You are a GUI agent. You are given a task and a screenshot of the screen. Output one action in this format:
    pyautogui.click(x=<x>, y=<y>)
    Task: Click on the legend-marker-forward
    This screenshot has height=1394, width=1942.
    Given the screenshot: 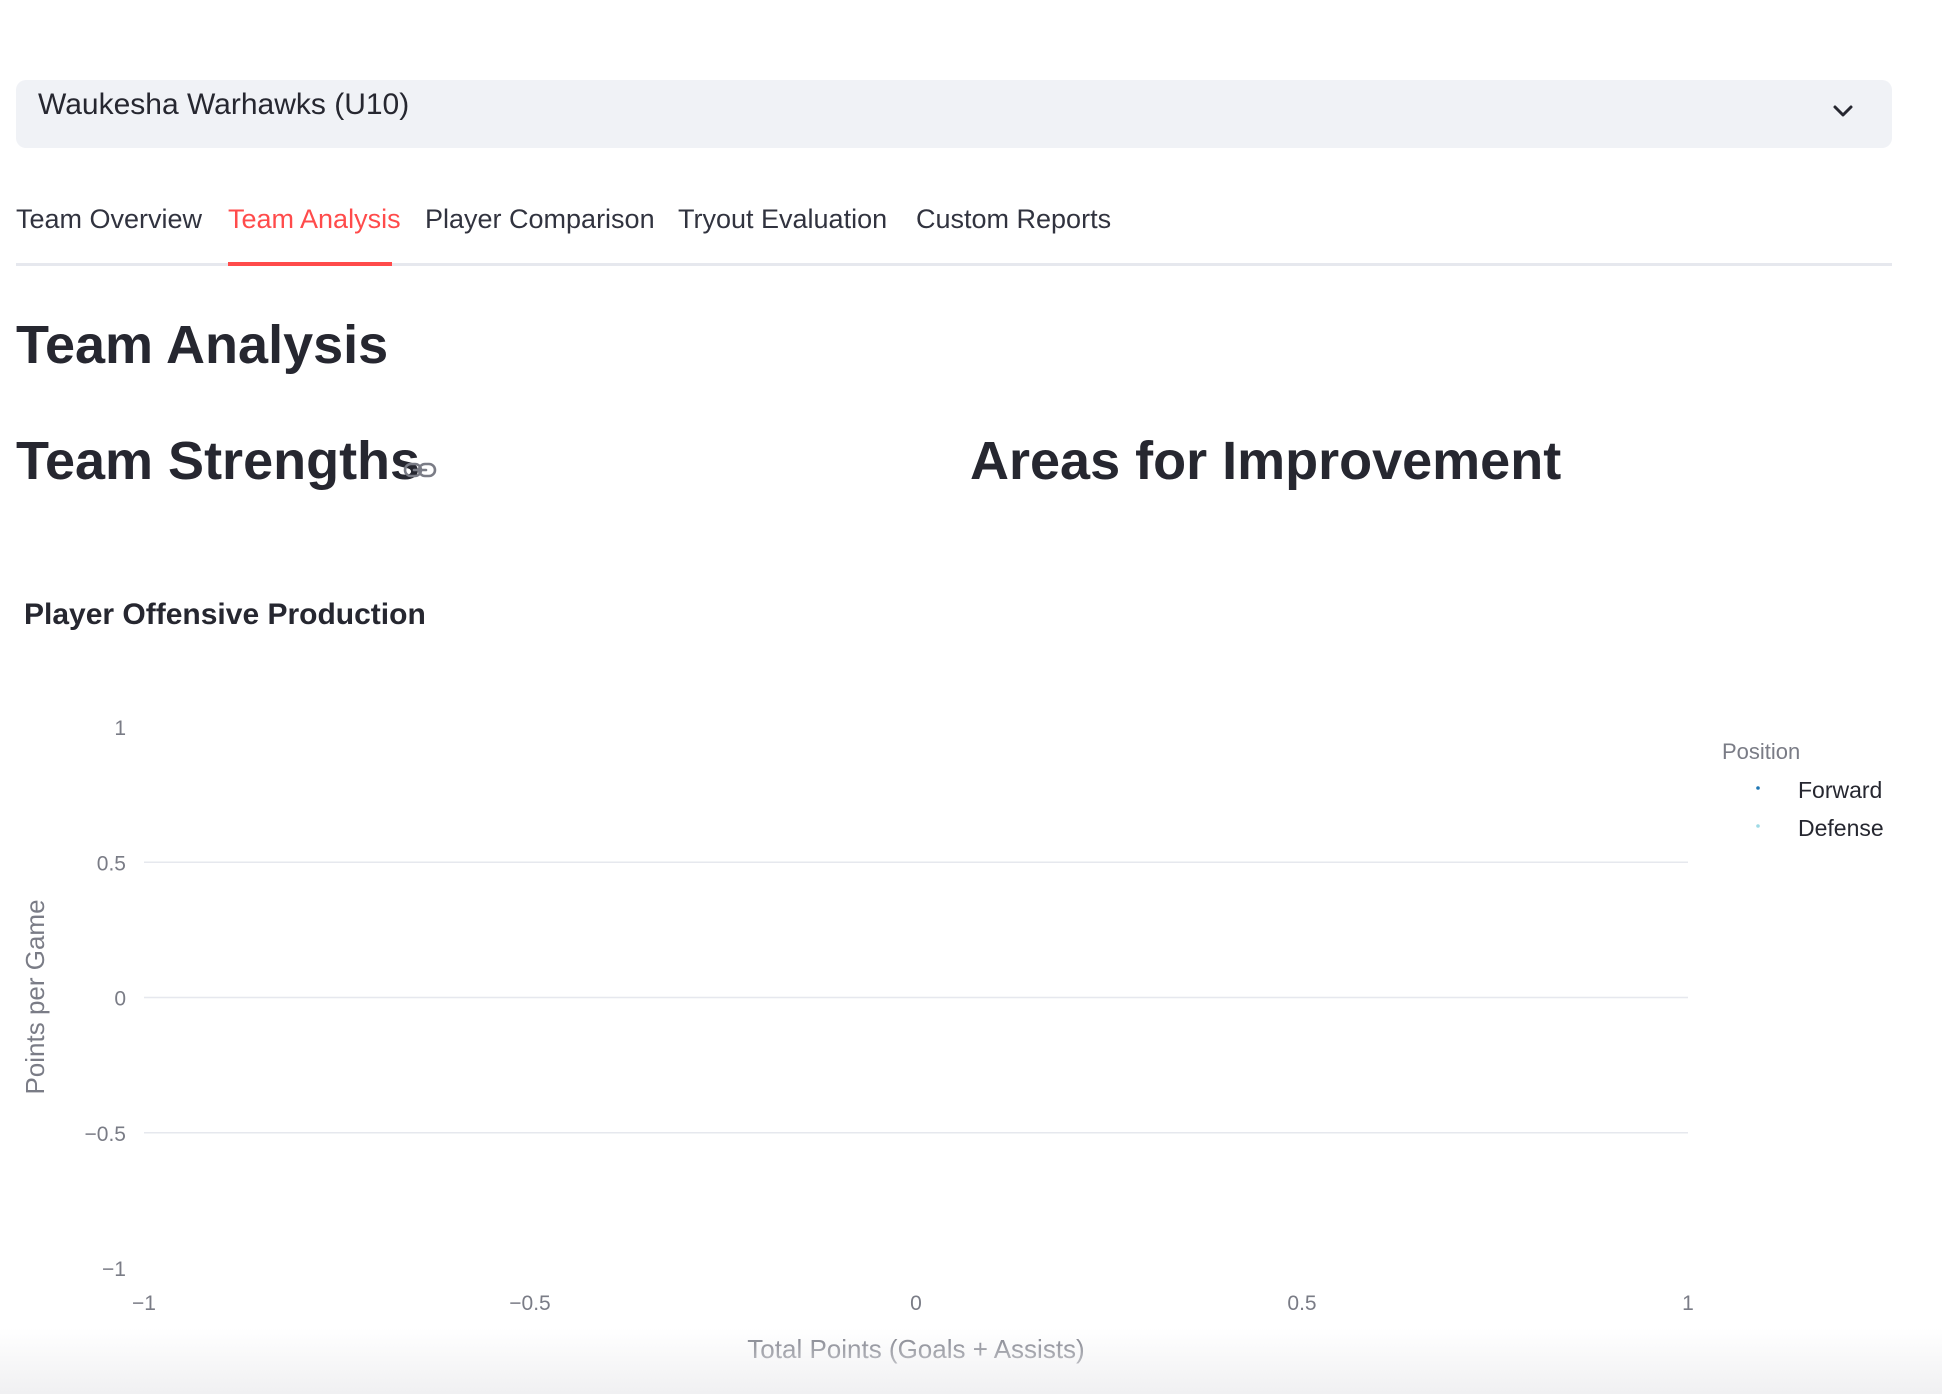 What is the action you would take?
    pyautogui.click(x=1758, y=788)
    